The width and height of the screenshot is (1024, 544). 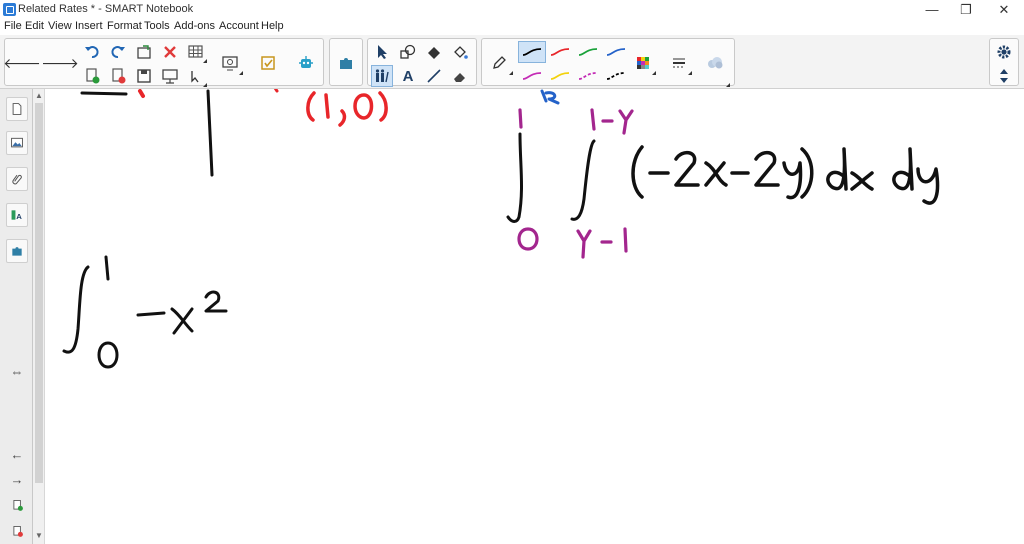 I want to click on pen-yellow-button, so click(x=560, y=76).